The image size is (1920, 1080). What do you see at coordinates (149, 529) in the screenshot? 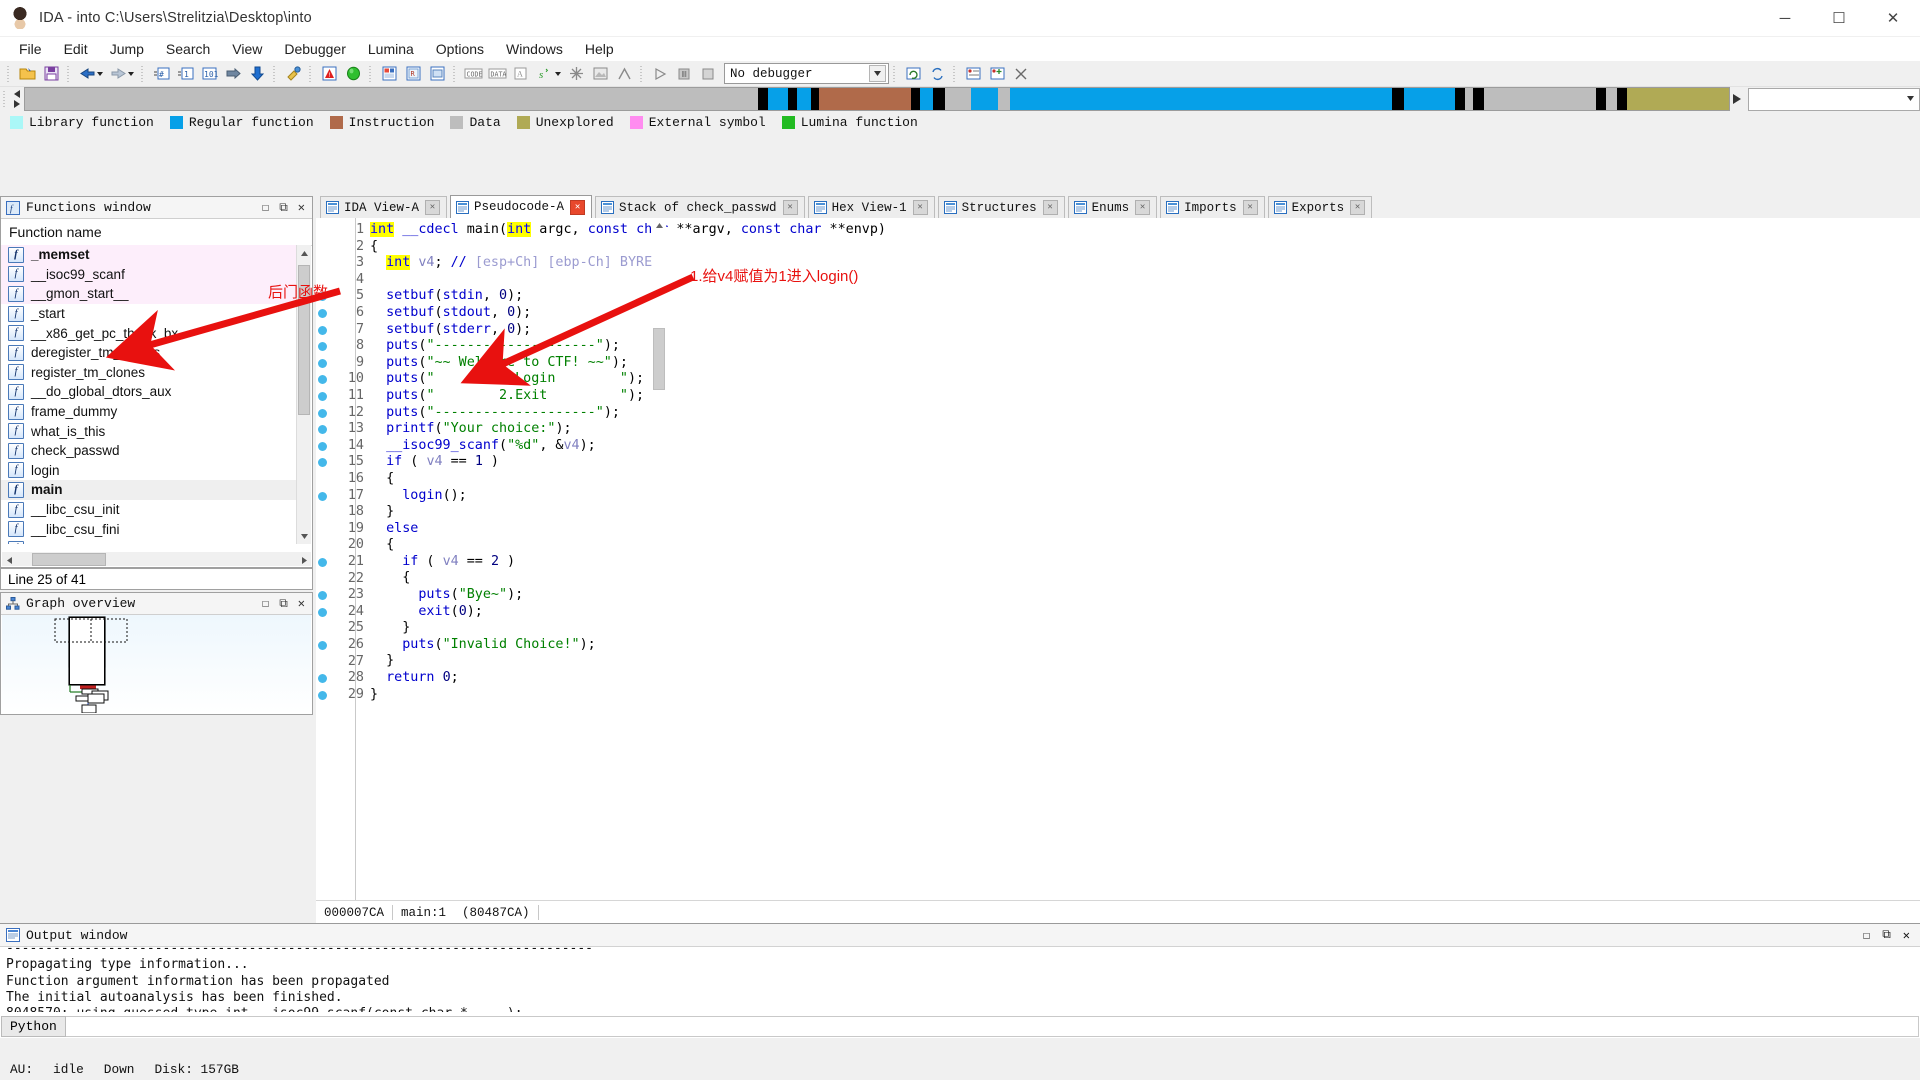
I see `function-list-item: f __libc_csu_fini` at bounding box center [149, 529].